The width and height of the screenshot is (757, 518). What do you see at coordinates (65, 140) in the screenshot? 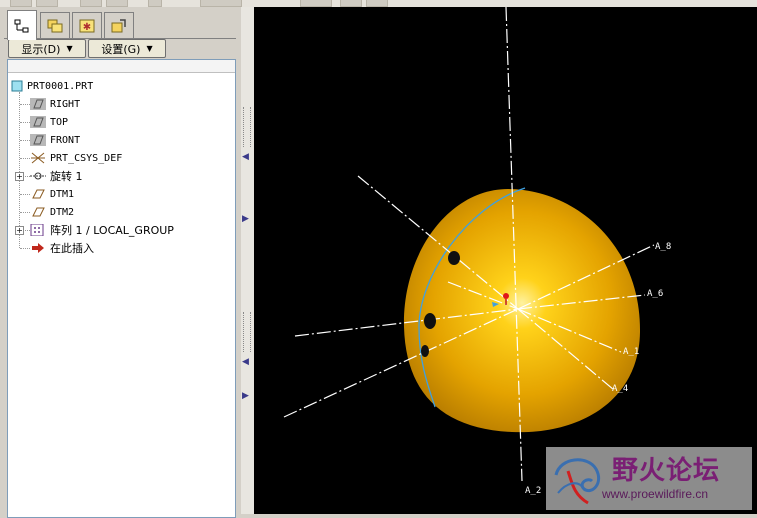
I see `tree-item-label: FRONT` at bounding box center [65, 140].